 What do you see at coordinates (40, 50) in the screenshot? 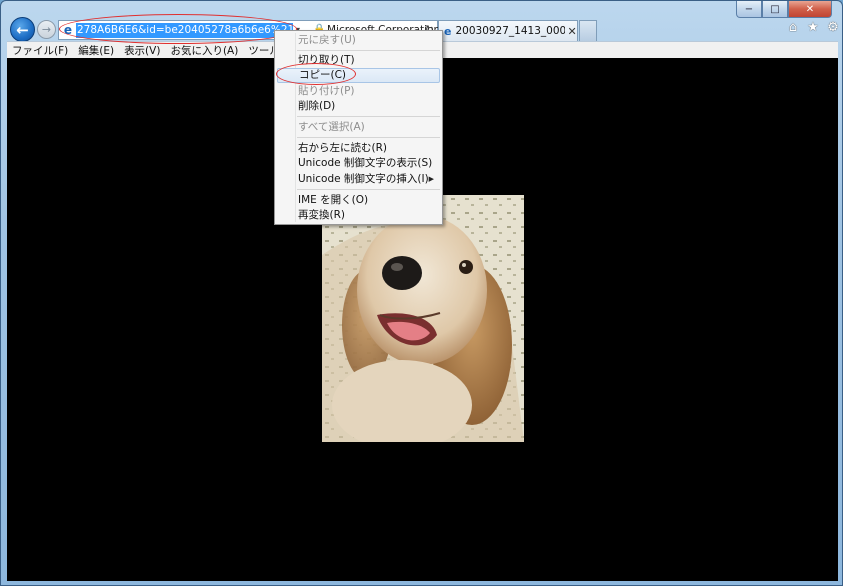
I see `menu-file: ファイル(F)` at bounding box center [40, 50].